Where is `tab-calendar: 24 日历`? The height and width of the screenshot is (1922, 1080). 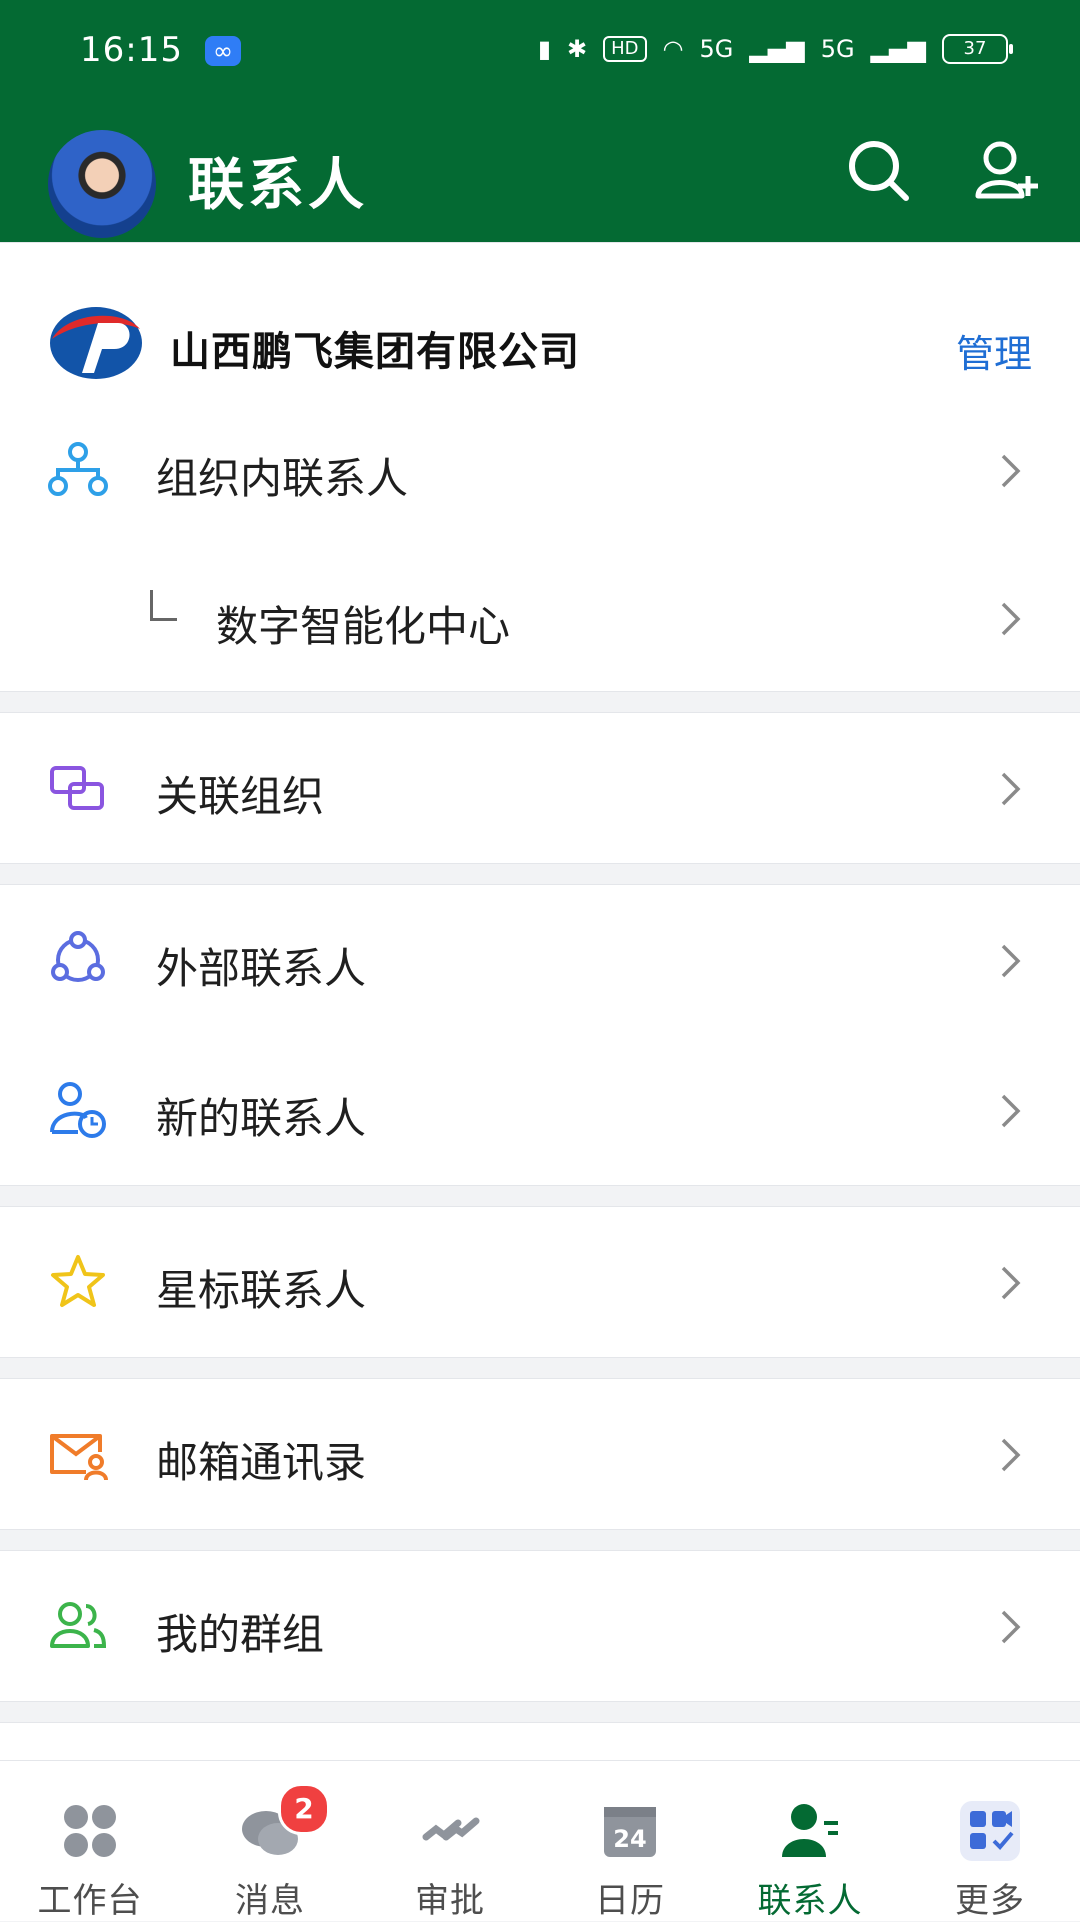 tab-calendar: 24 日历 is located at coordinates (630, 1841).